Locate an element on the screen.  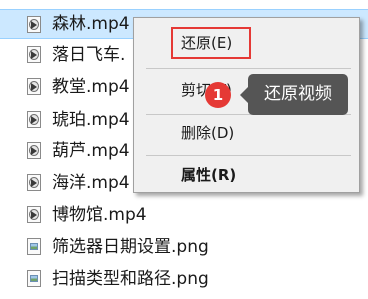
menu-item-delete: 删除(D) is located at coordinates (207, 133).